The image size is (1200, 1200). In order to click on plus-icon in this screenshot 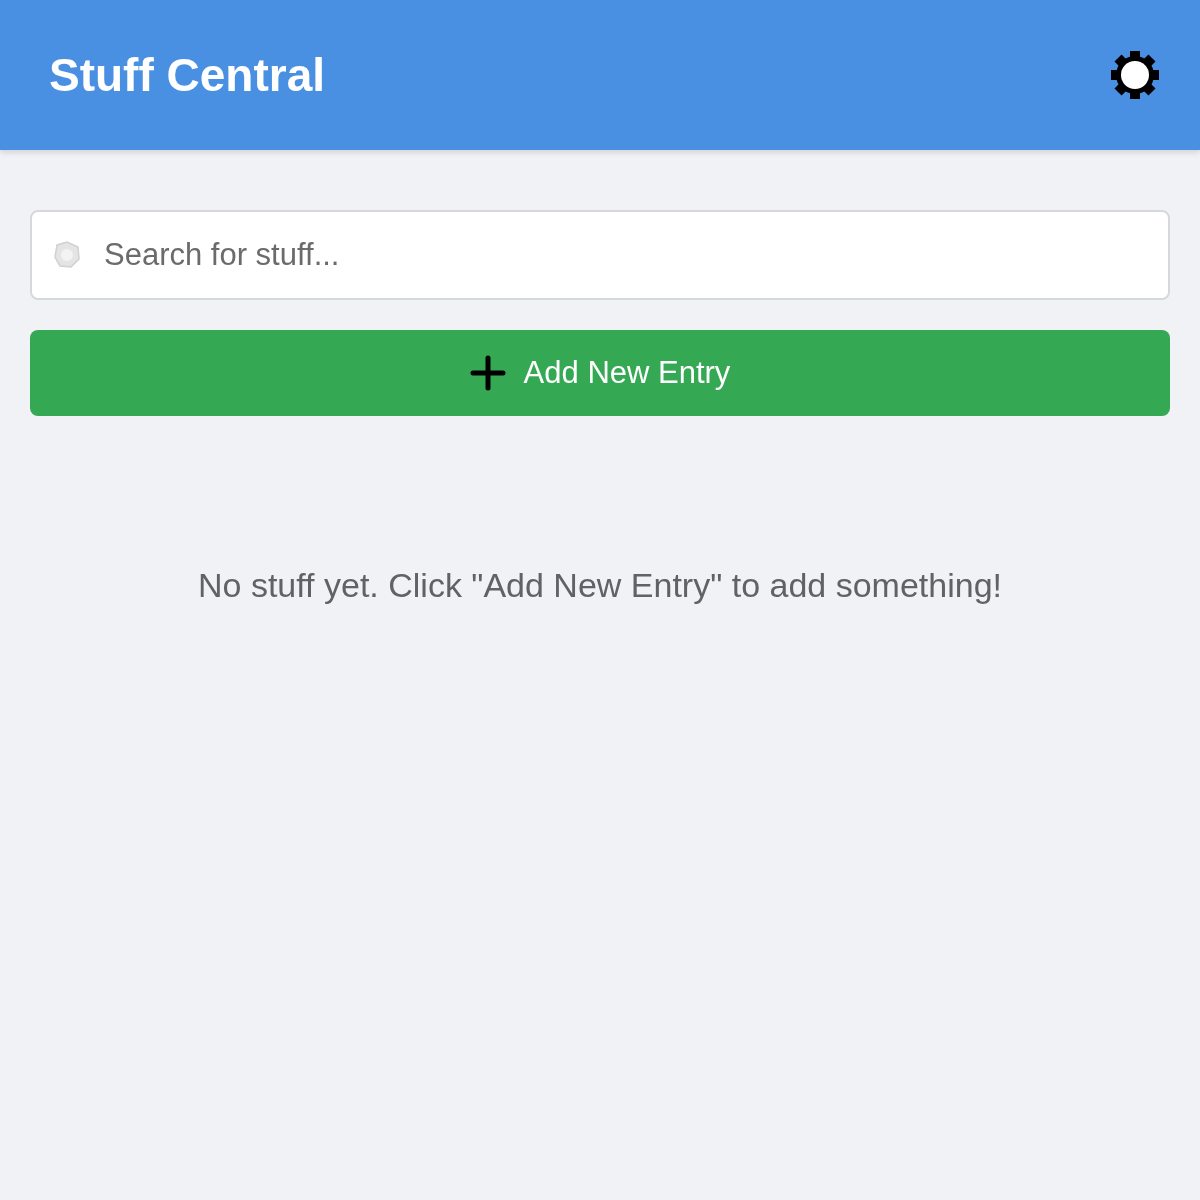, I will do `click(487, 373)`.